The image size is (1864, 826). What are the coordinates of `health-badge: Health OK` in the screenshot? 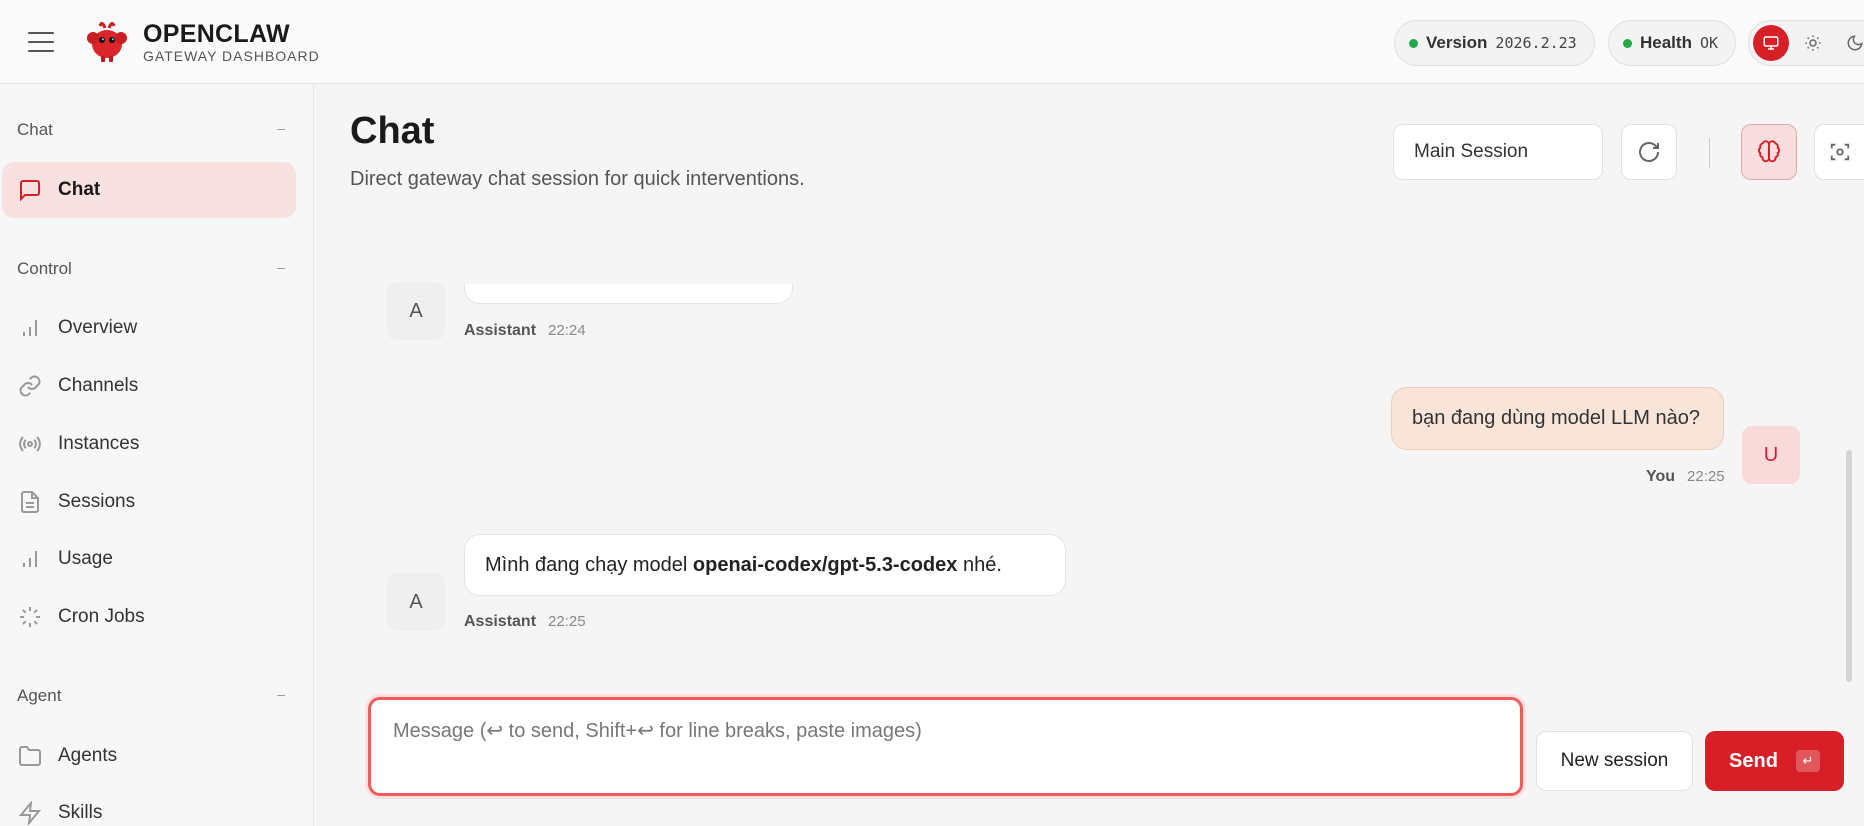 It's located at (1672, 43).